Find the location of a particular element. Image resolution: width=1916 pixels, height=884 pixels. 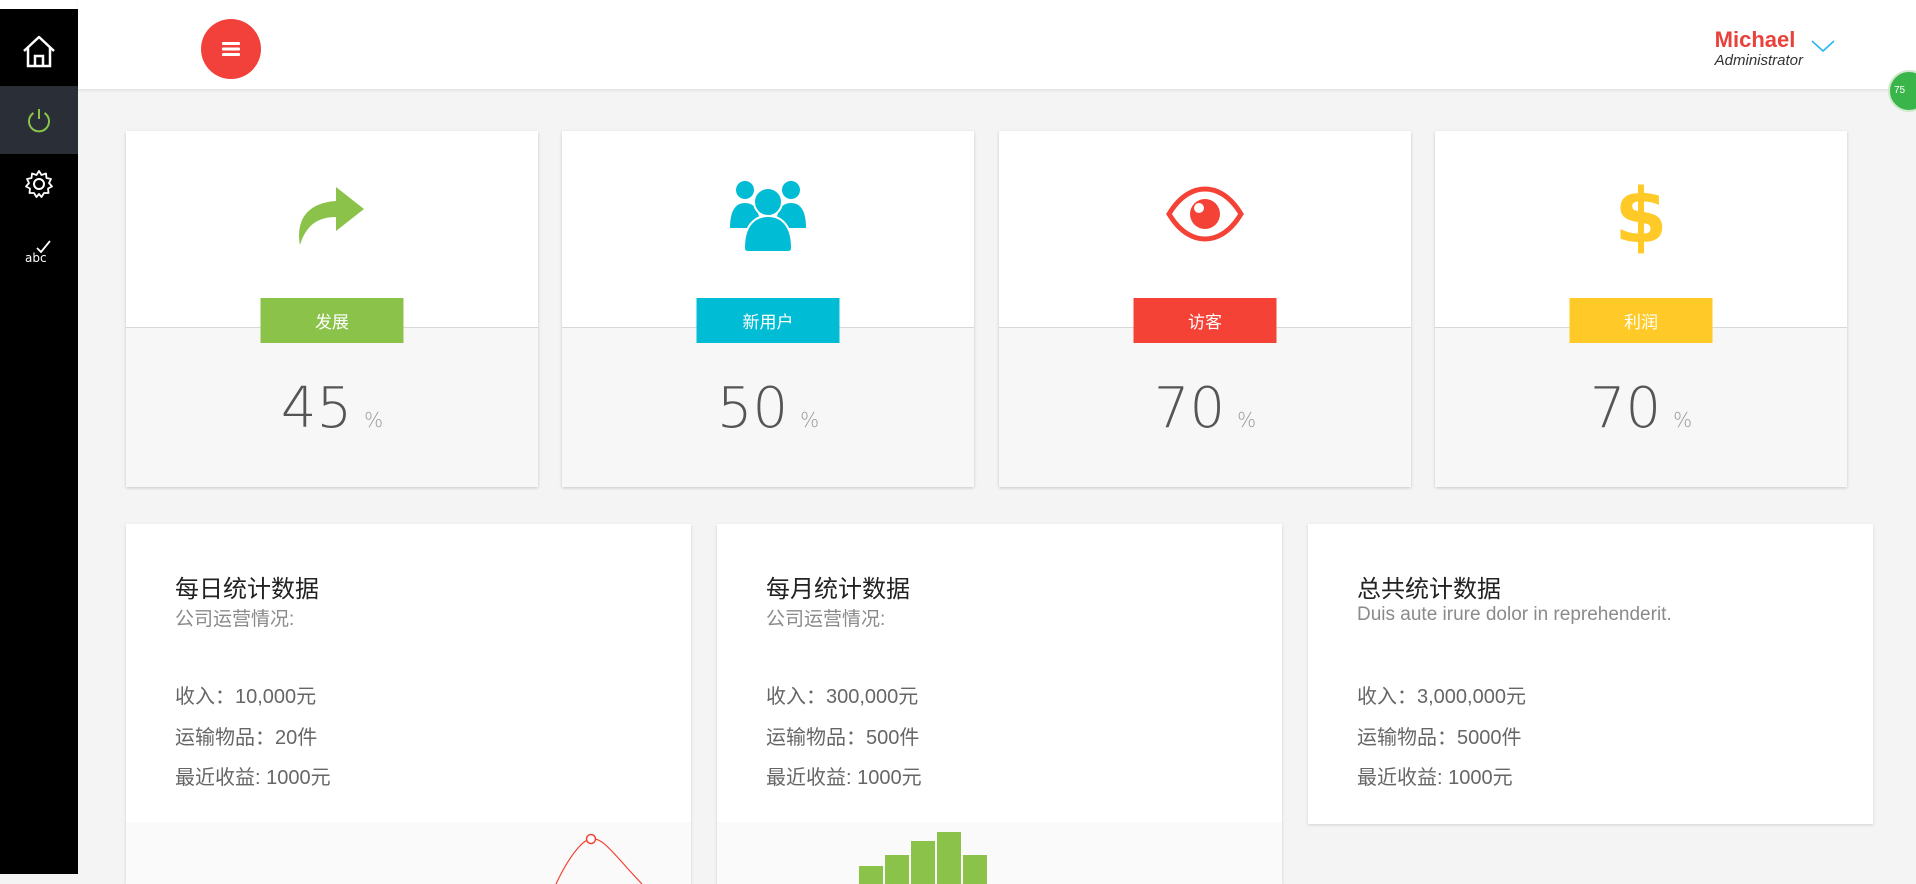

user-role: Administrator is located at coordinates (1758, 60).